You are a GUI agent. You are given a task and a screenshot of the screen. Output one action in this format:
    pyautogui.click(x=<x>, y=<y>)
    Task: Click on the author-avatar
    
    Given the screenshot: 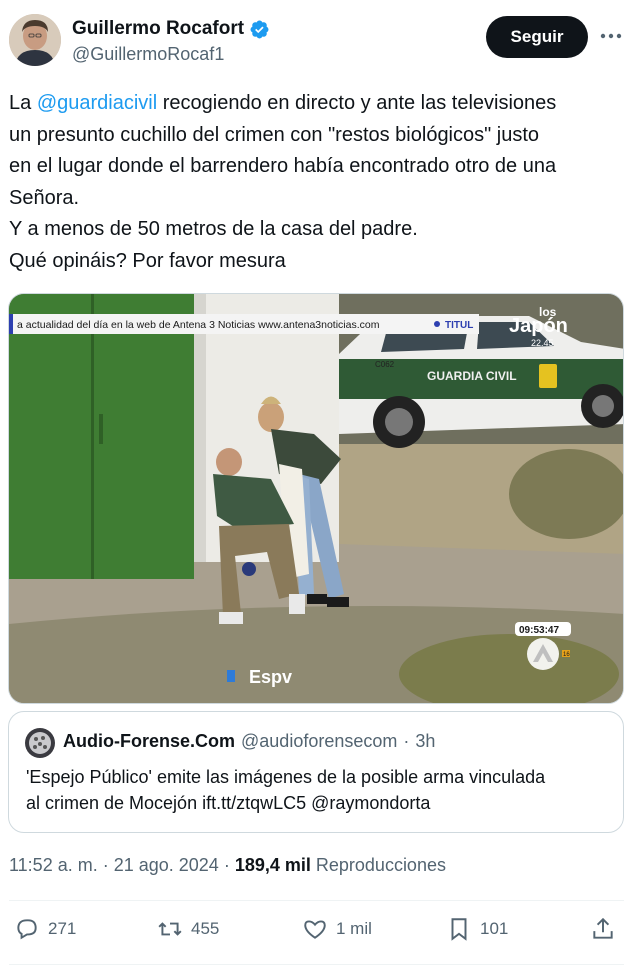 What is the action you would take?
    pyautogui.click(x=35, y=40)
    